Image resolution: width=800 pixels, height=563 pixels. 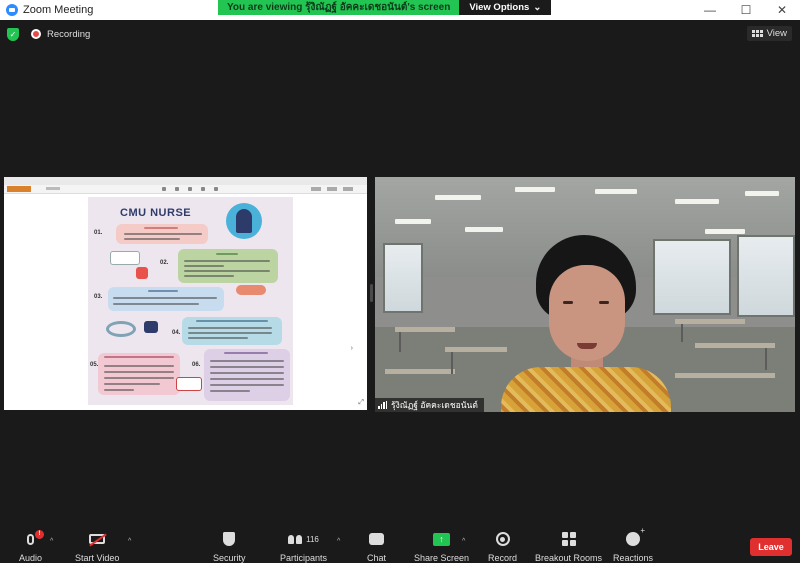 I want to click on view-button: View, so click(x=769, y=33).